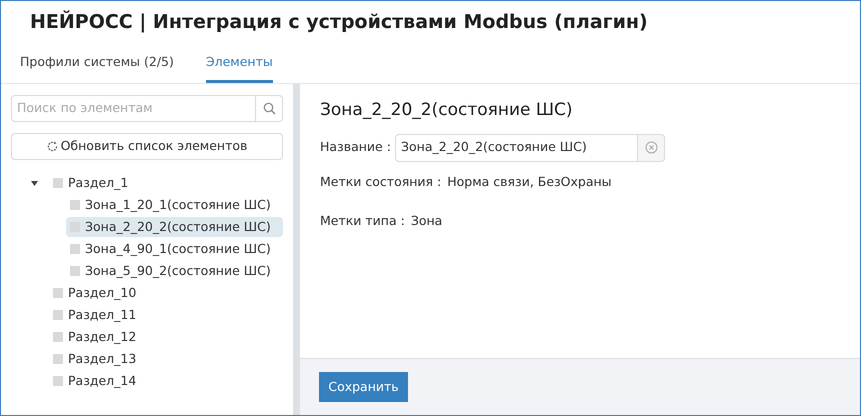 The image size is (861, 416). Describe the element at coordinates (651, 147) in the screenshot. I see `clear-icon` at that location.